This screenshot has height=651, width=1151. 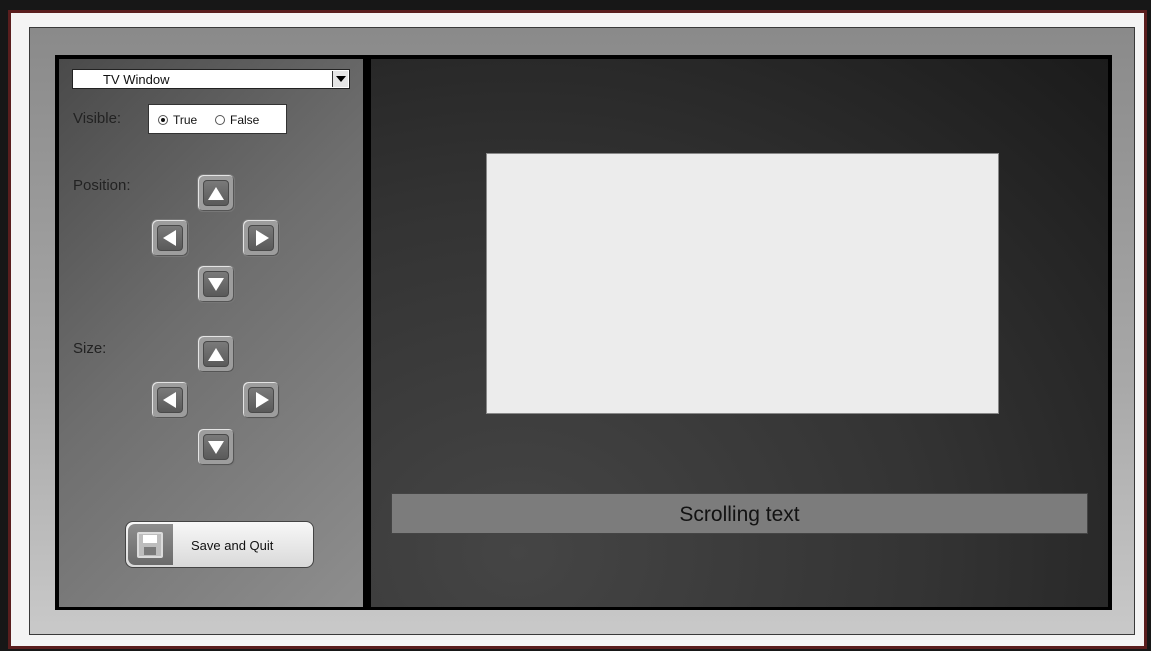 I want to click on radio-true, so click(x=163, y=120).